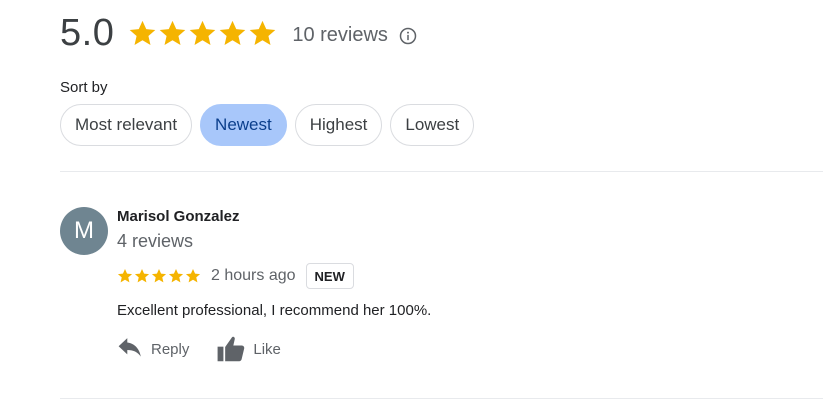 Image resolution: width=823 pixels, height=413 pixels. Describe the element at coordinates (249, 349) in the screenshot. I see `like-button: Like` at that location.